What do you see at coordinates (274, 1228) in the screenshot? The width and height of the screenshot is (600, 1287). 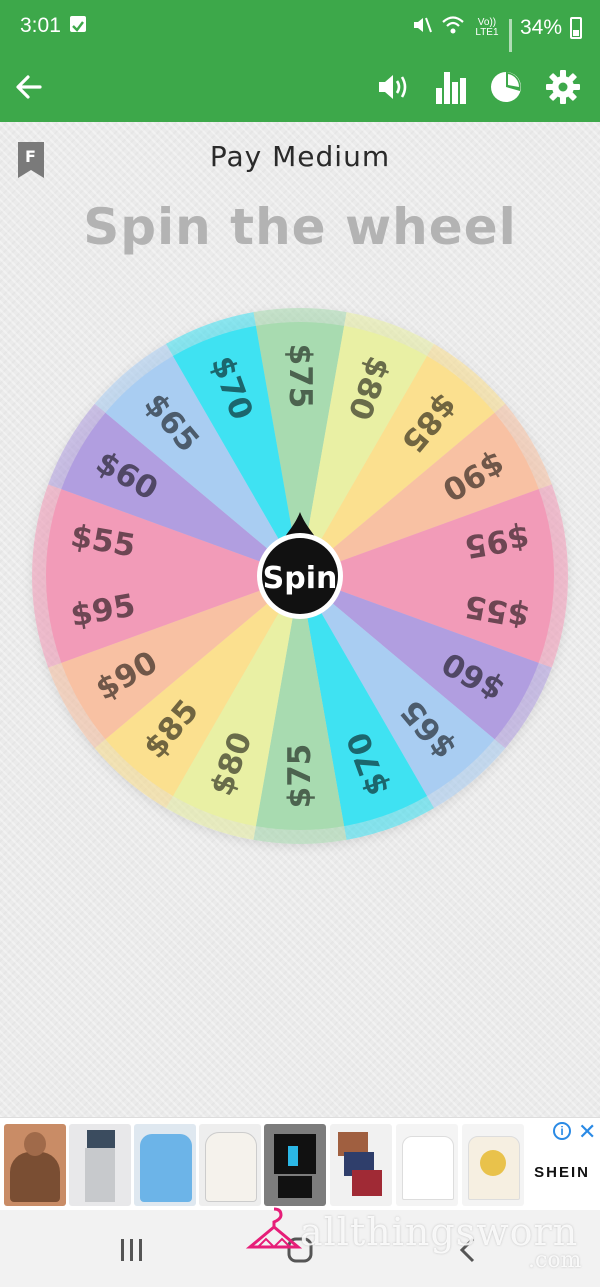 I see `hanger-logo-icon` at bounding box center [274, 1228].